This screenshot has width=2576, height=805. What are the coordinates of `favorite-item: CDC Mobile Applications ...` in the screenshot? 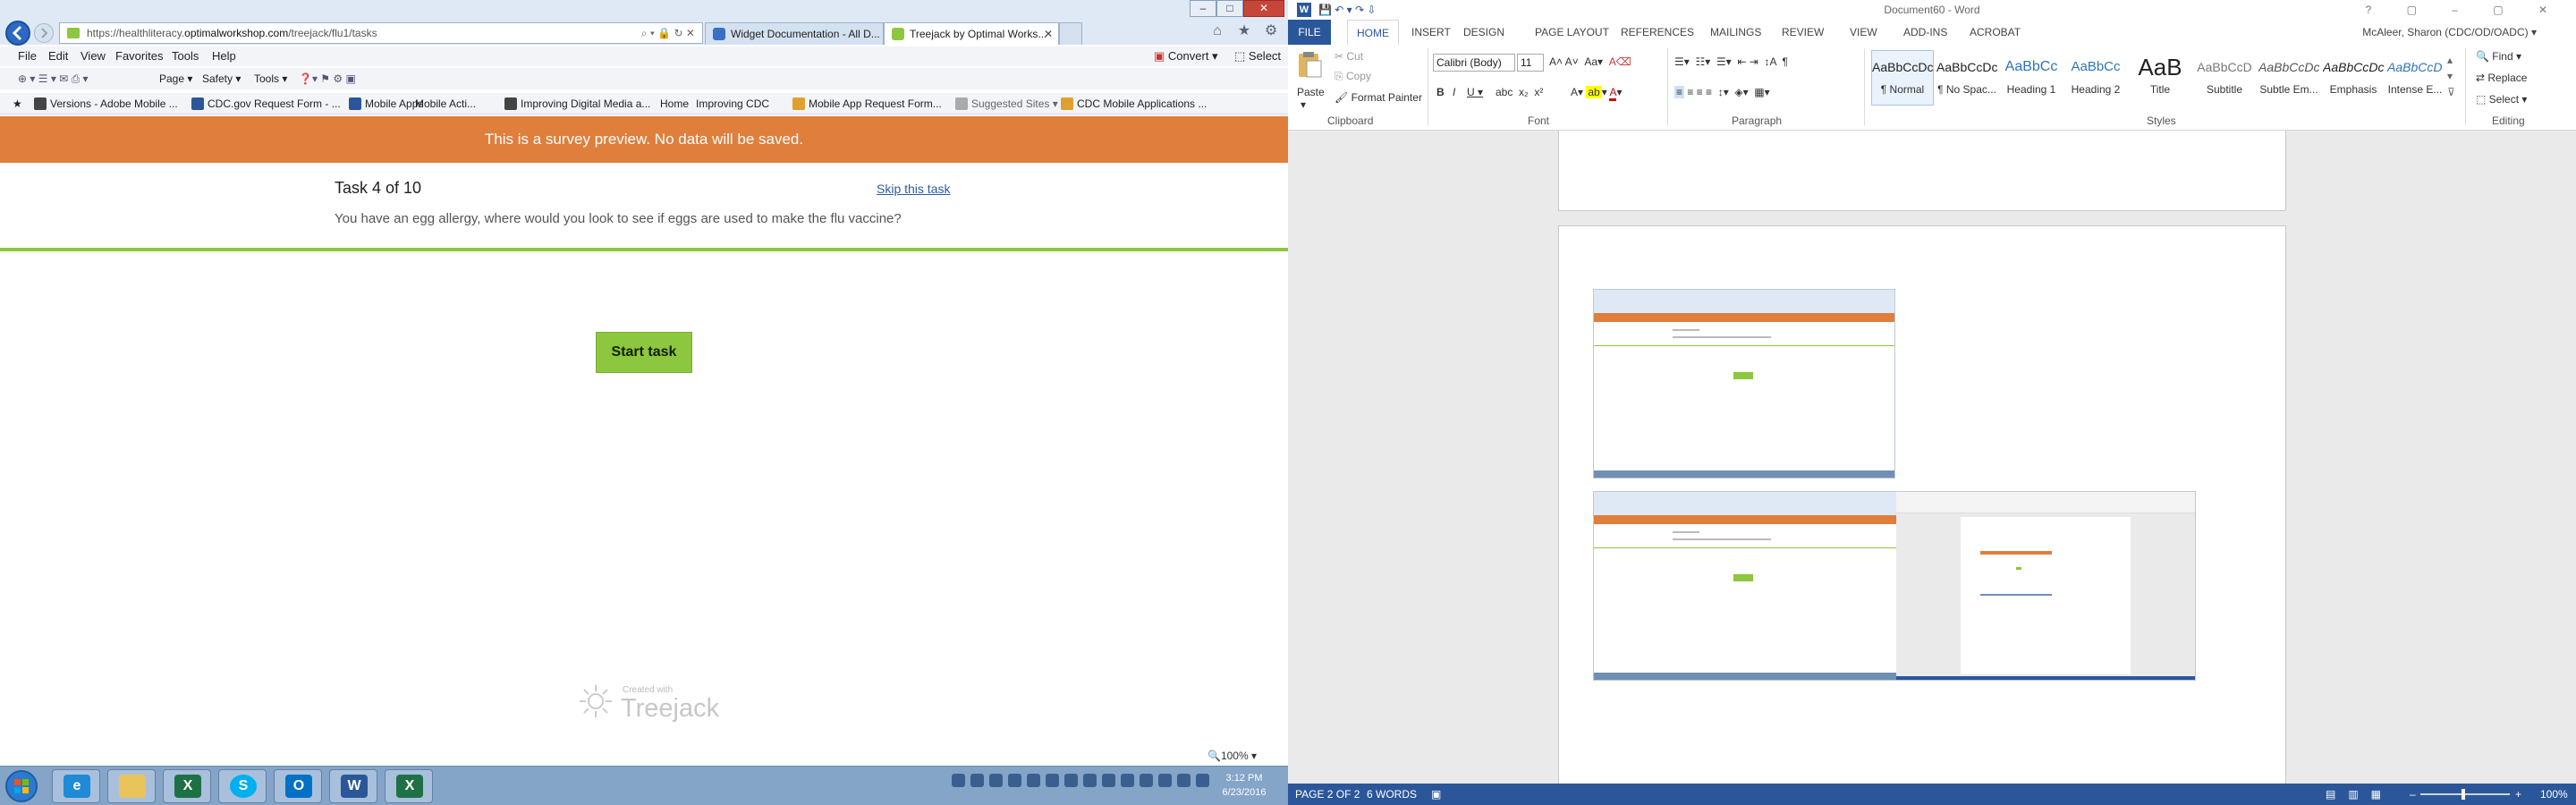 It's located at (1134, 103).